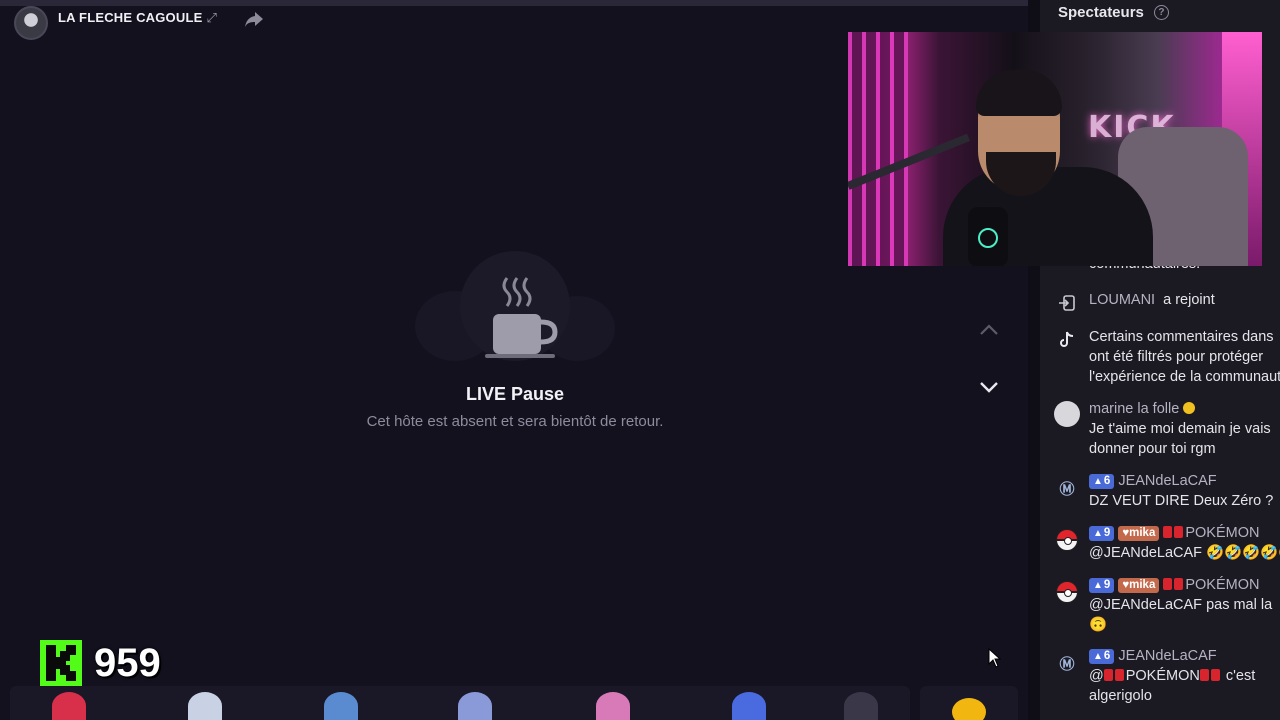 The image size is (1280, 720). I want to click on coin-icon, so click(969, 709).